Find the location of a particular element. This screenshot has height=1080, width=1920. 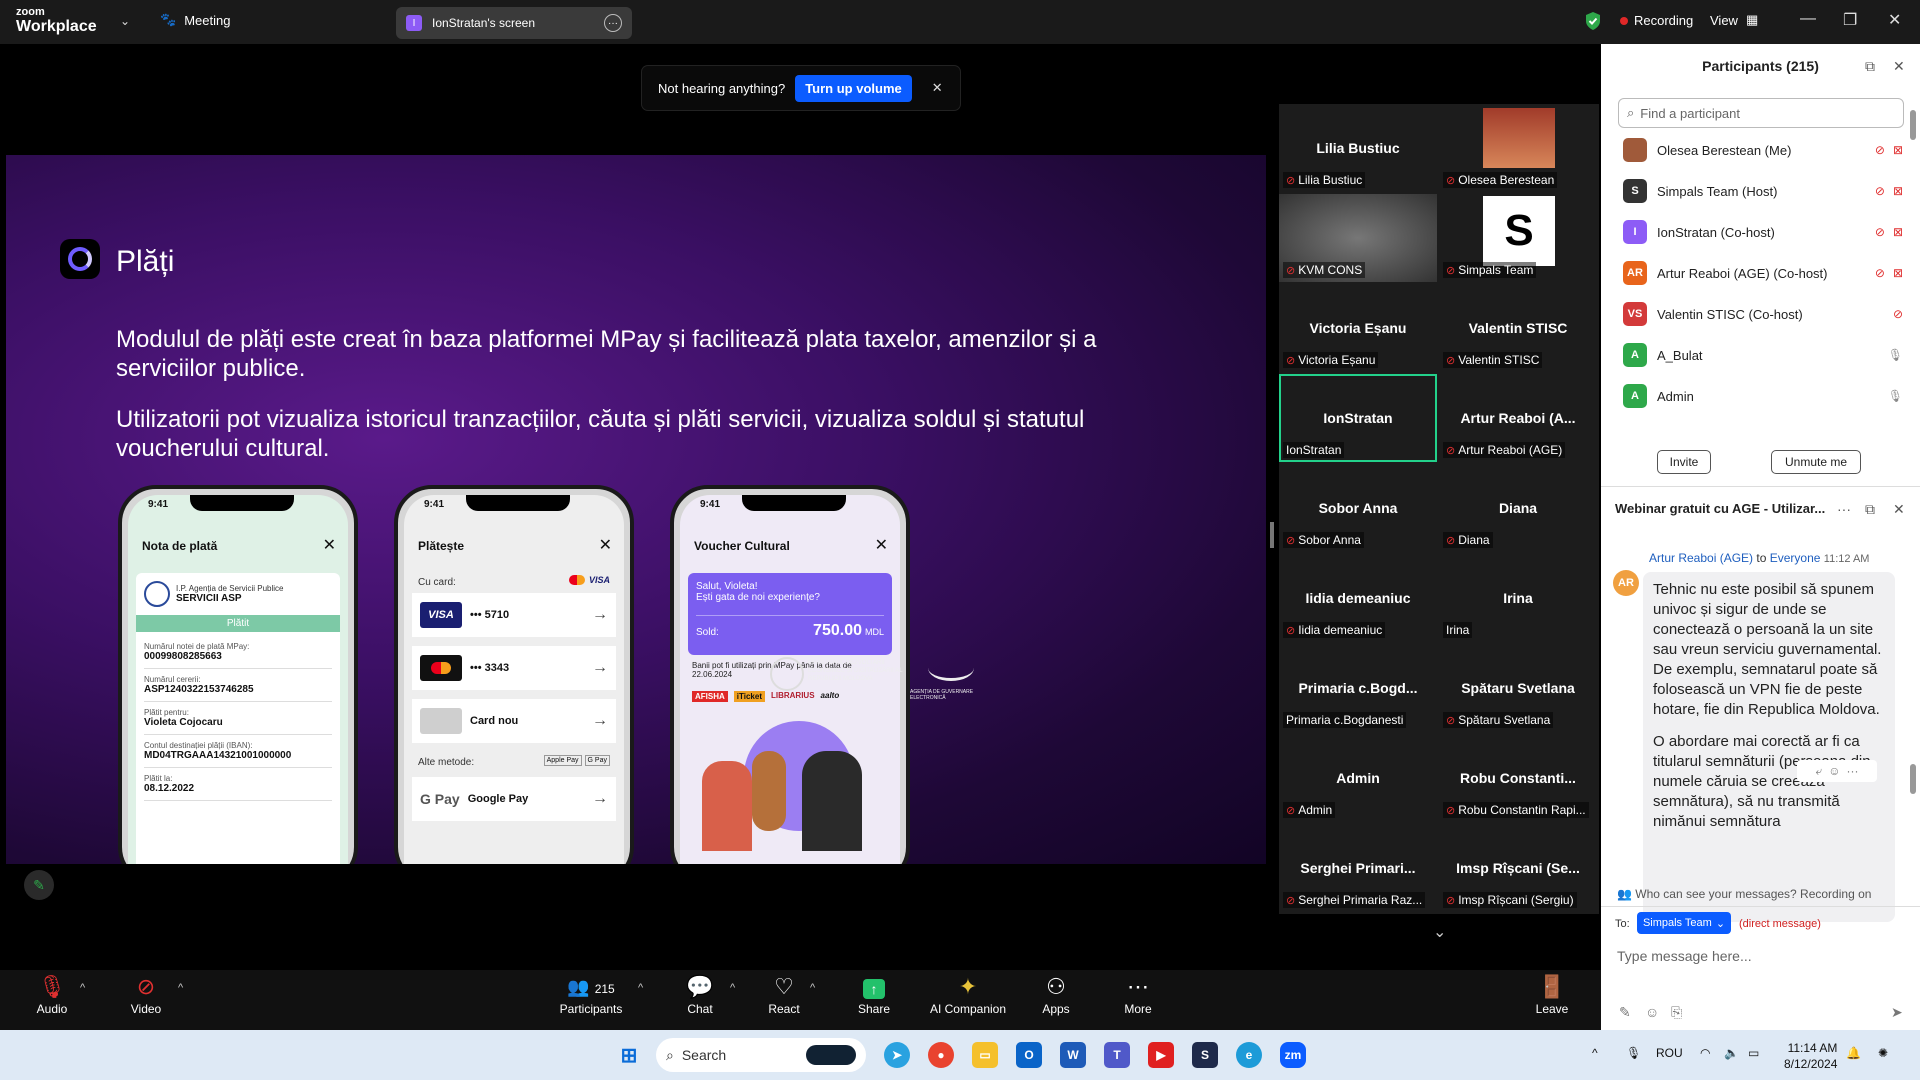

battery-icon: ▭ is located at coordinates (1753, 1053).